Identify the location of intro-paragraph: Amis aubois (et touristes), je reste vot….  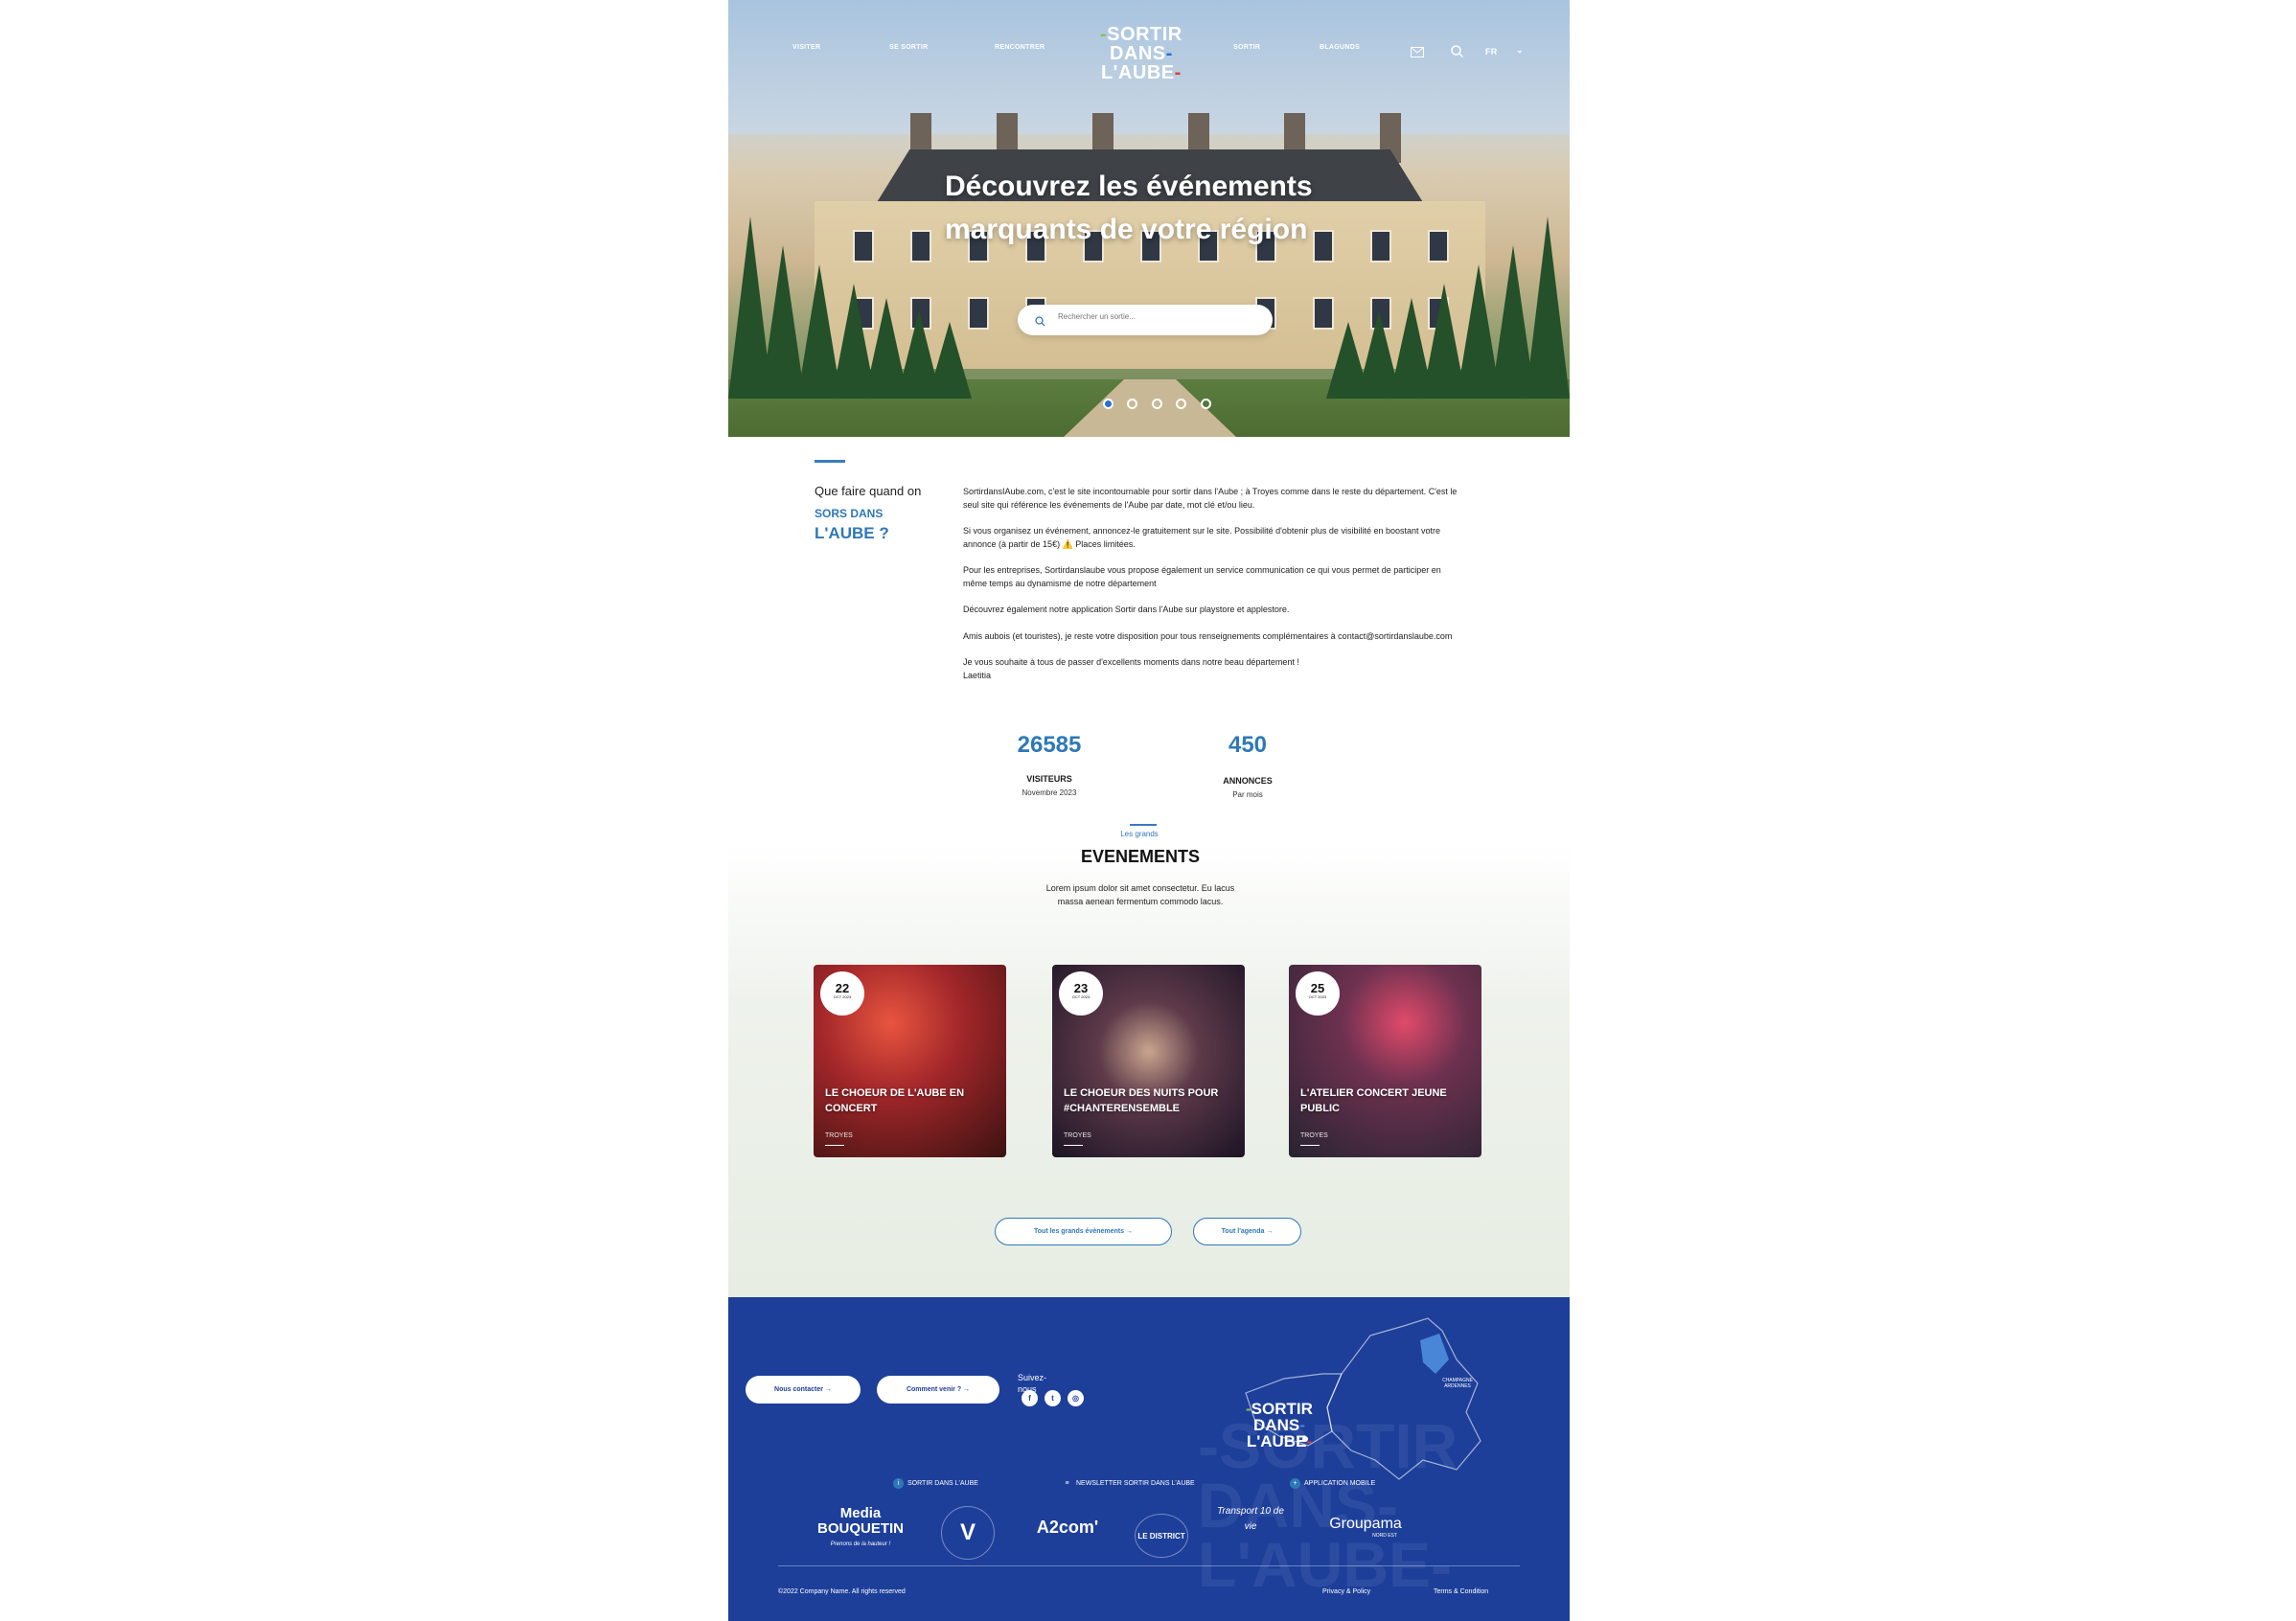
(1208, 635).